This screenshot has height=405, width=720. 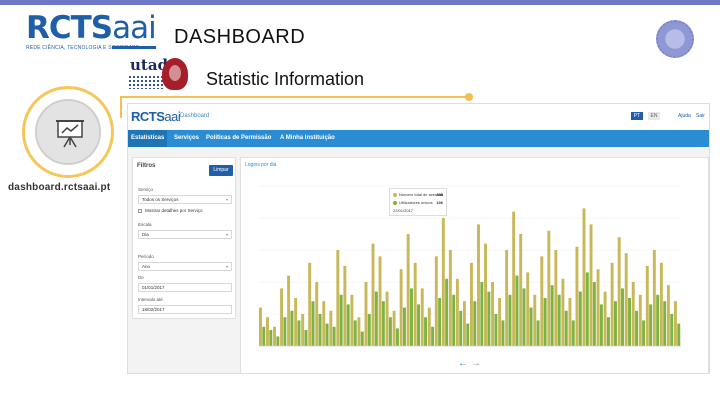 I want to click on tab-instituicao: A Minha Instituição, so click(x=307, y=138).